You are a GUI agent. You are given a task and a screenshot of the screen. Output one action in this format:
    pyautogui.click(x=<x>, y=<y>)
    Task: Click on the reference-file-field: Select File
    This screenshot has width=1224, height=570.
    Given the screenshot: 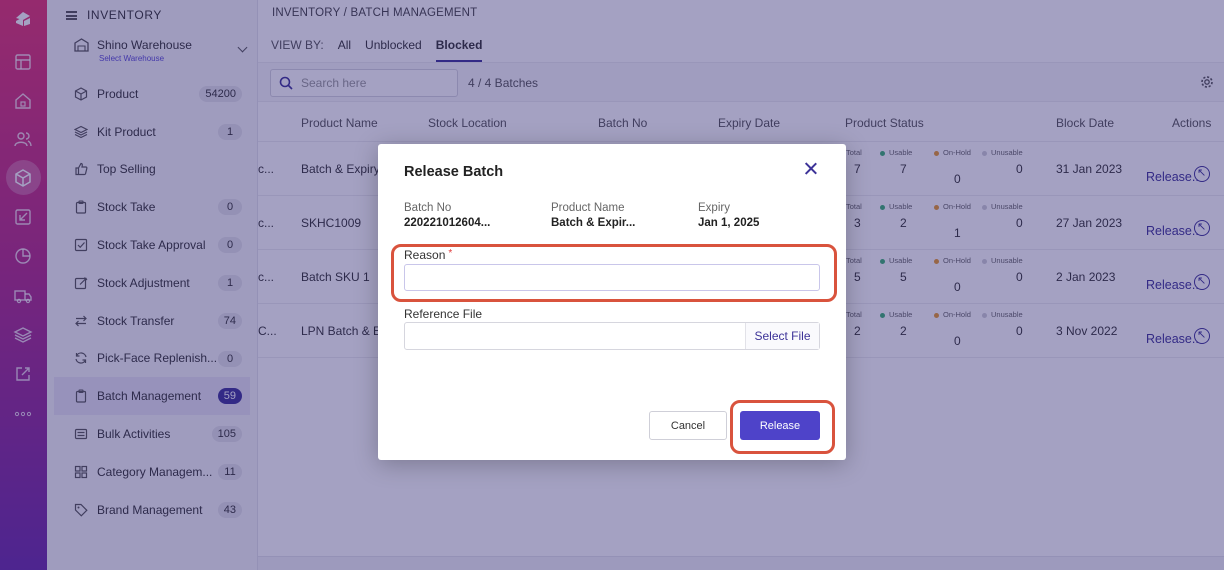 What is the action you would take?
    pyautogui.click(x=612, y=336)
    